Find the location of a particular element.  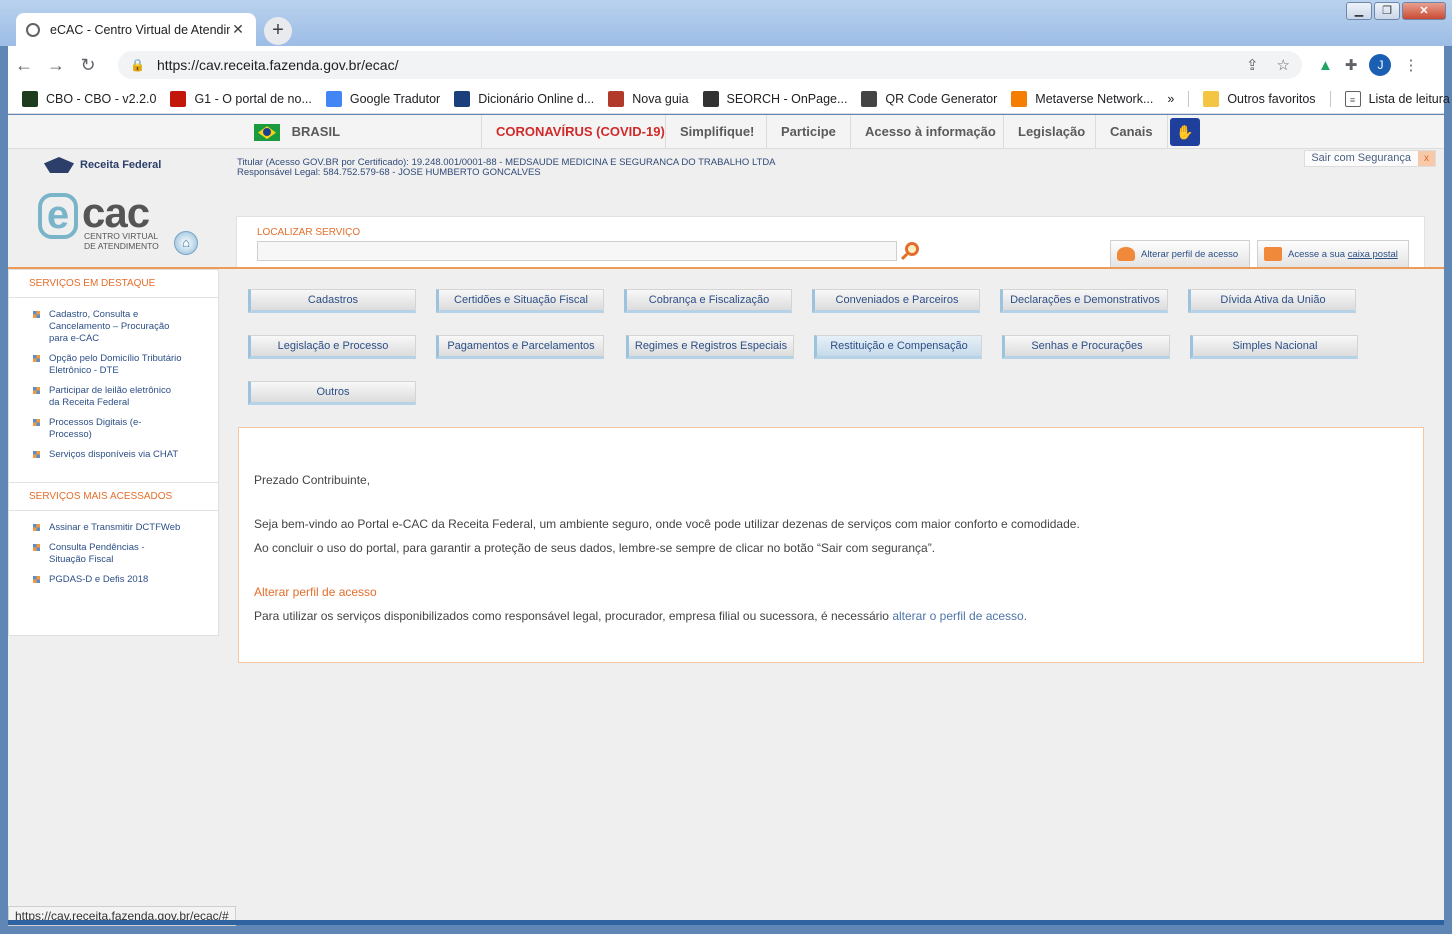

people-icon is located at coordinates (1126, 254).